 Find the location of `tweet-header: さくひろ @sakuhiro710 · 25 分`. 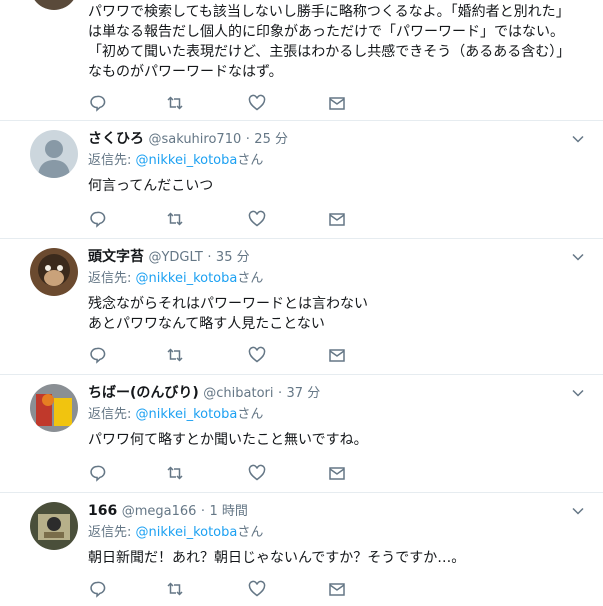

tweet-header: さくひろ @sakuhiro710 · 25 分 is located at coordinates (188, 139).